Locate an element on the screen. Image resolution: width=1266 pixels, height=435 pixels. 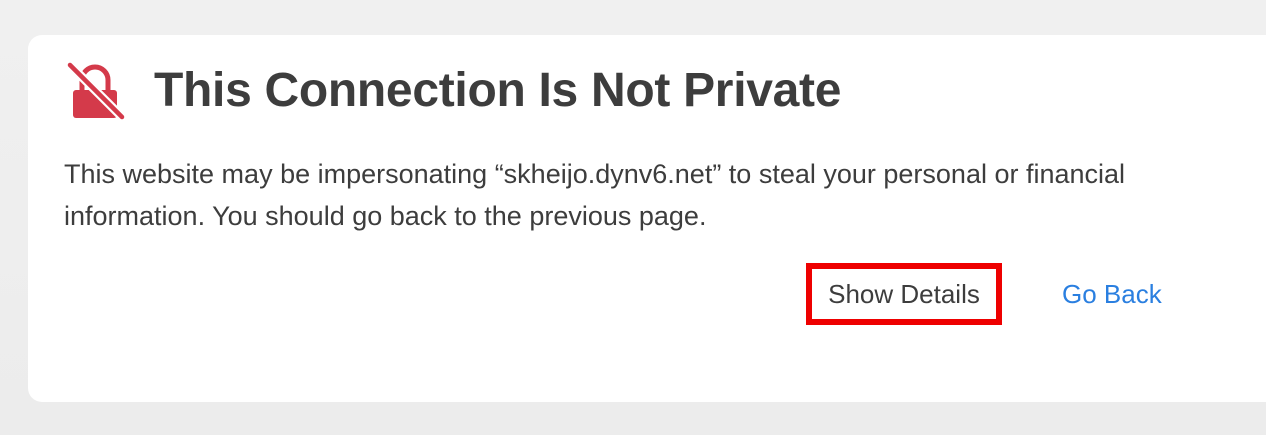
action-bar: Show Details Go Back is located at coordinates (984, 294).